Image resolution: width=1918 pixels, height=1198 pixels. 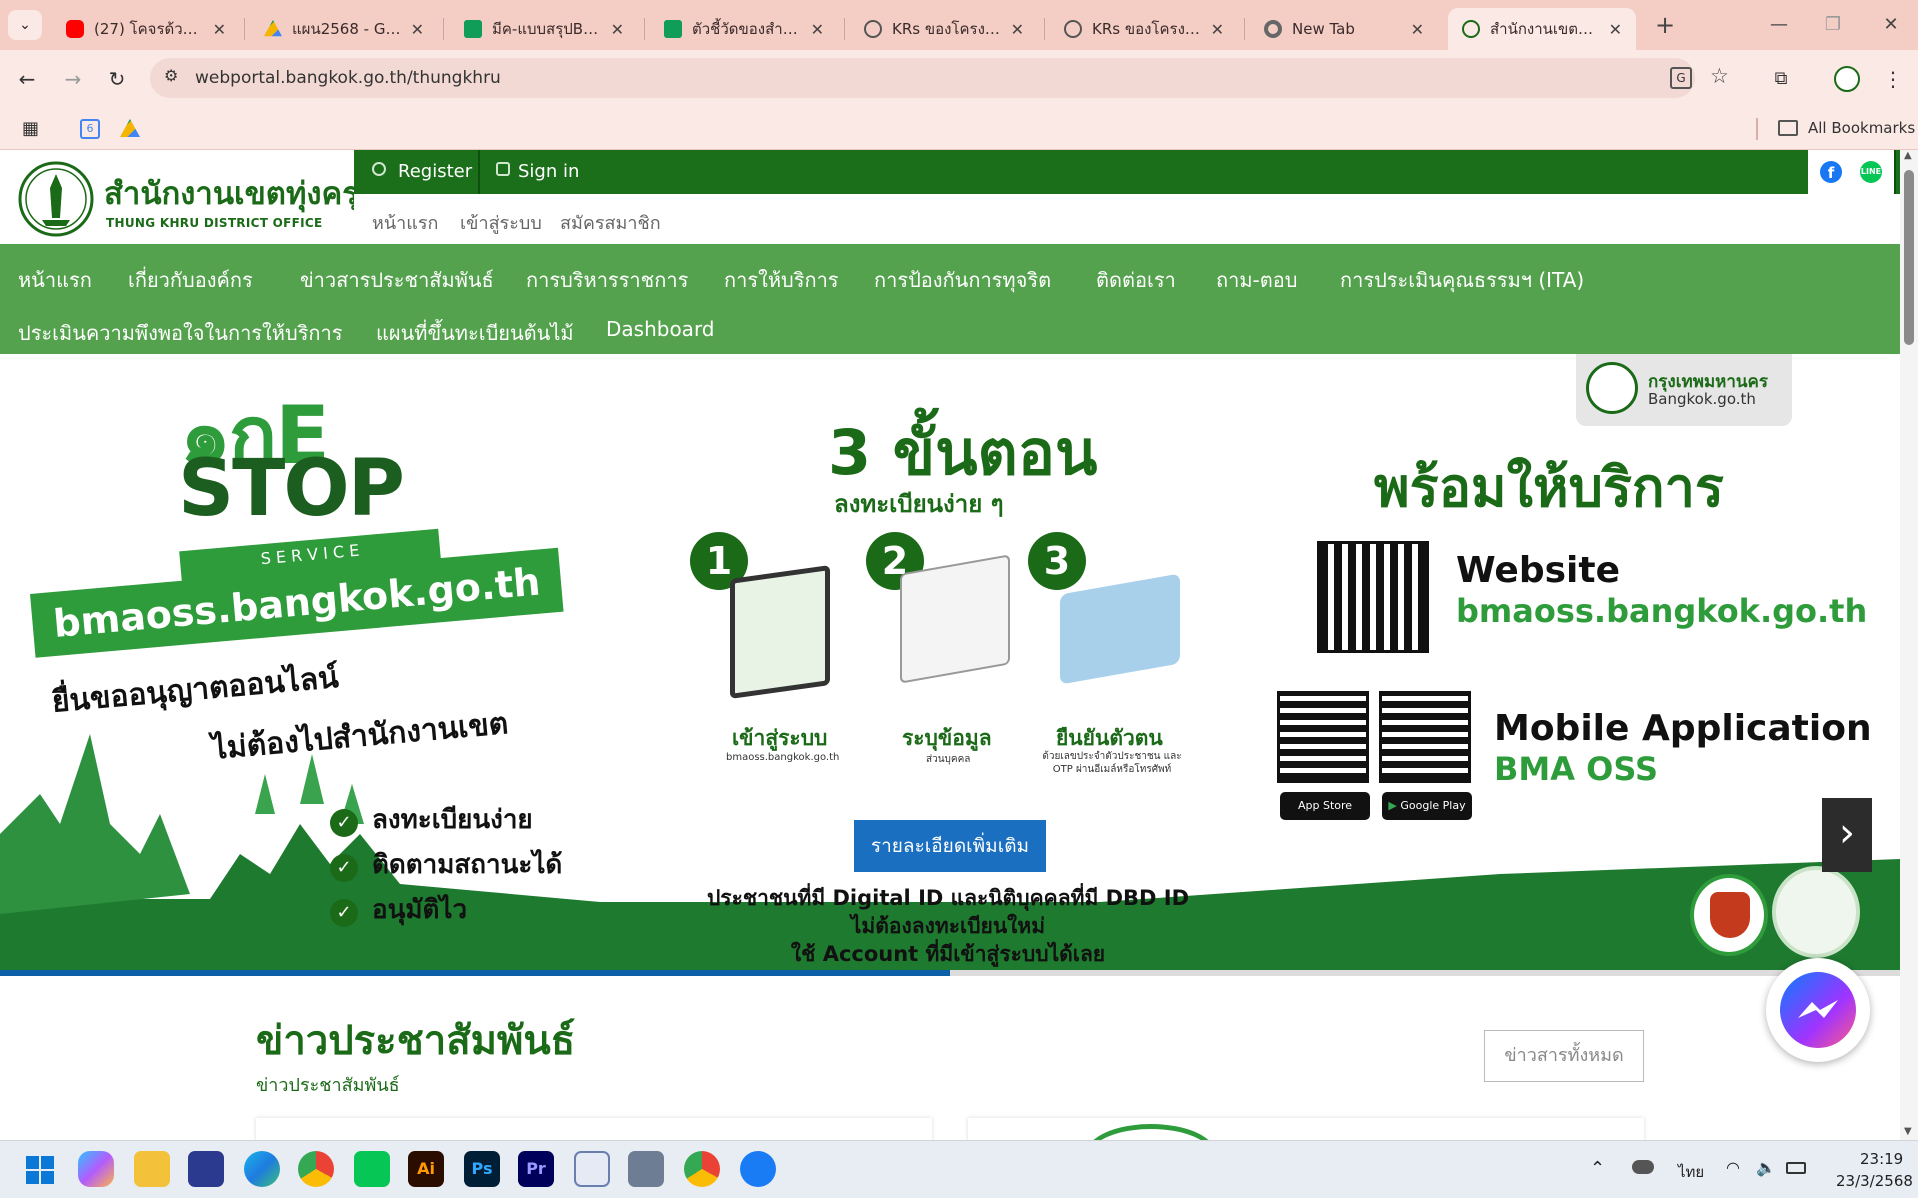 What do you see at coordinates (372, 1169) in the screenshot?
I see `line-app-icon` at bounding box center [372, 1169].